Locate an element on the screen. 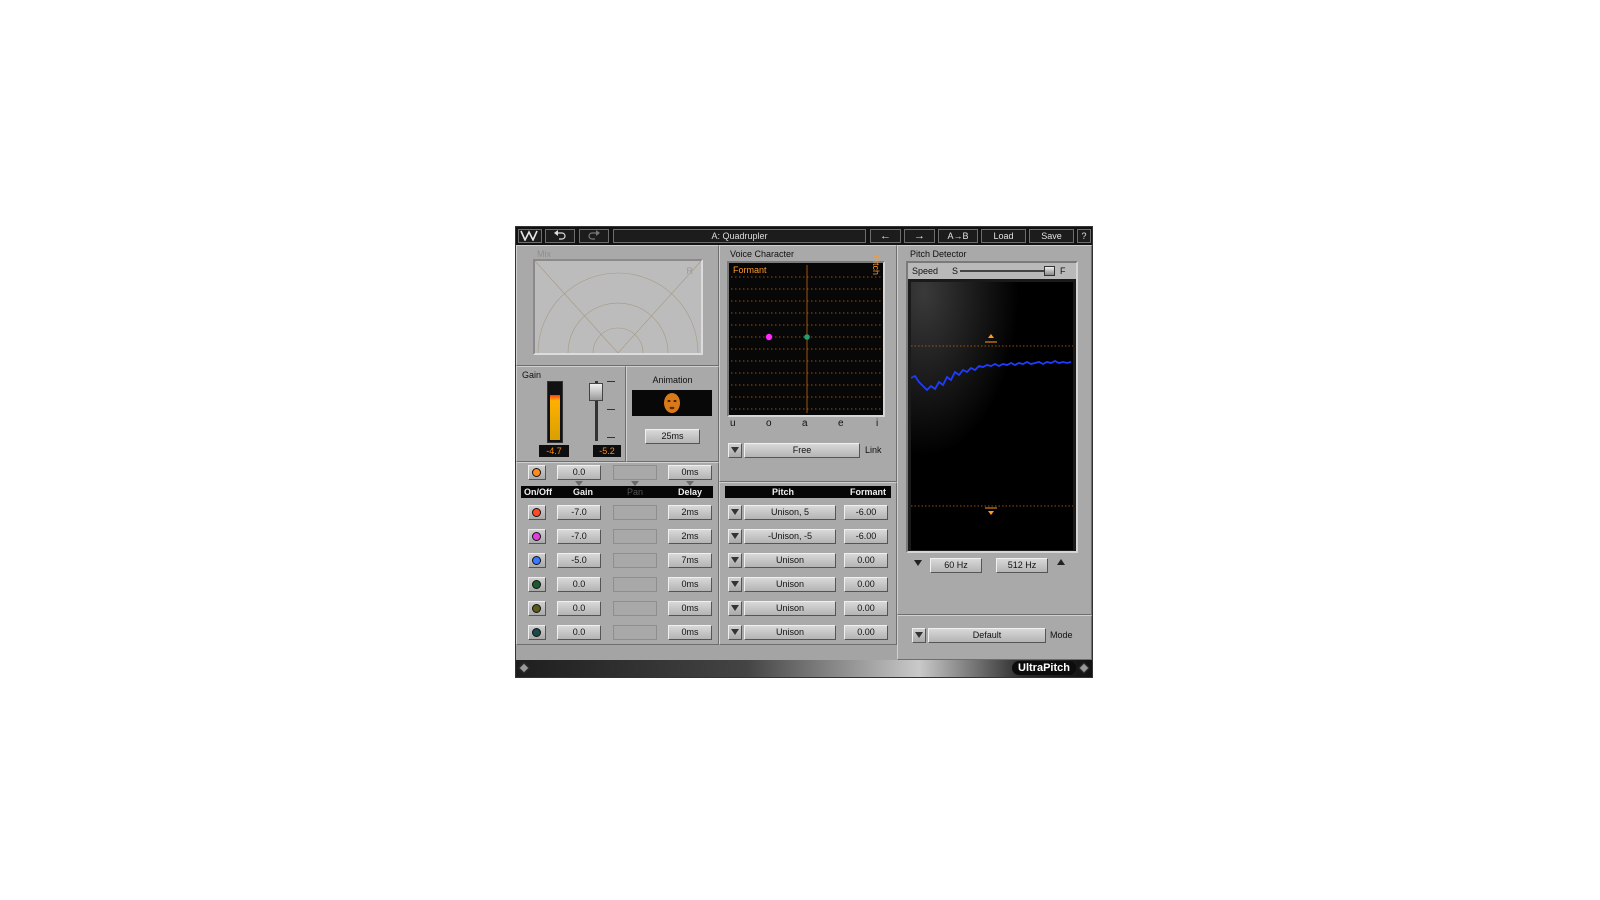  speed-slider-handle is located at coordinates (1049, 271).